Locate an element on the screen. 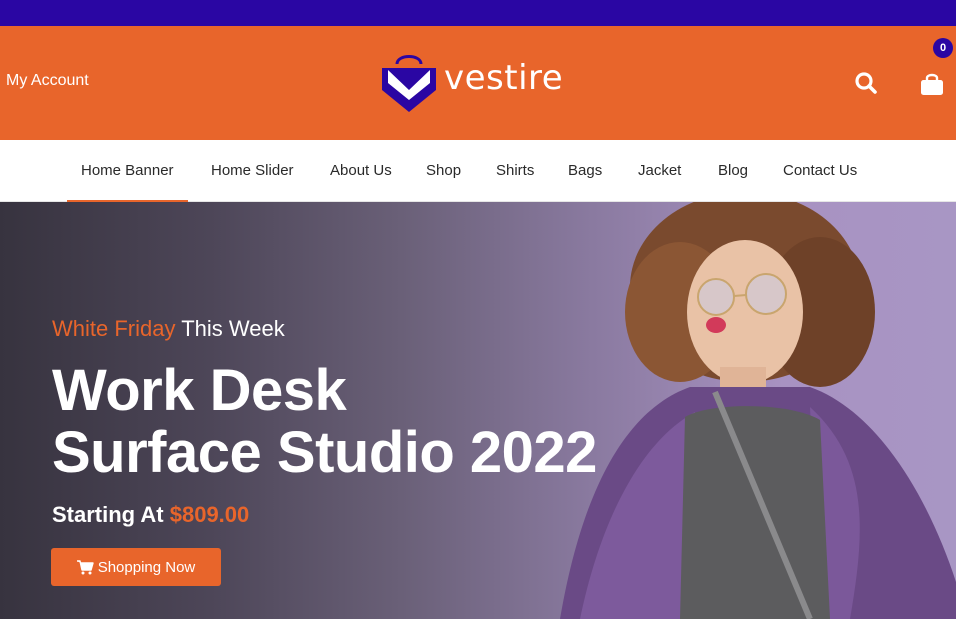  nav-item-shirts: Shirts is located at coordinates (515, 171).